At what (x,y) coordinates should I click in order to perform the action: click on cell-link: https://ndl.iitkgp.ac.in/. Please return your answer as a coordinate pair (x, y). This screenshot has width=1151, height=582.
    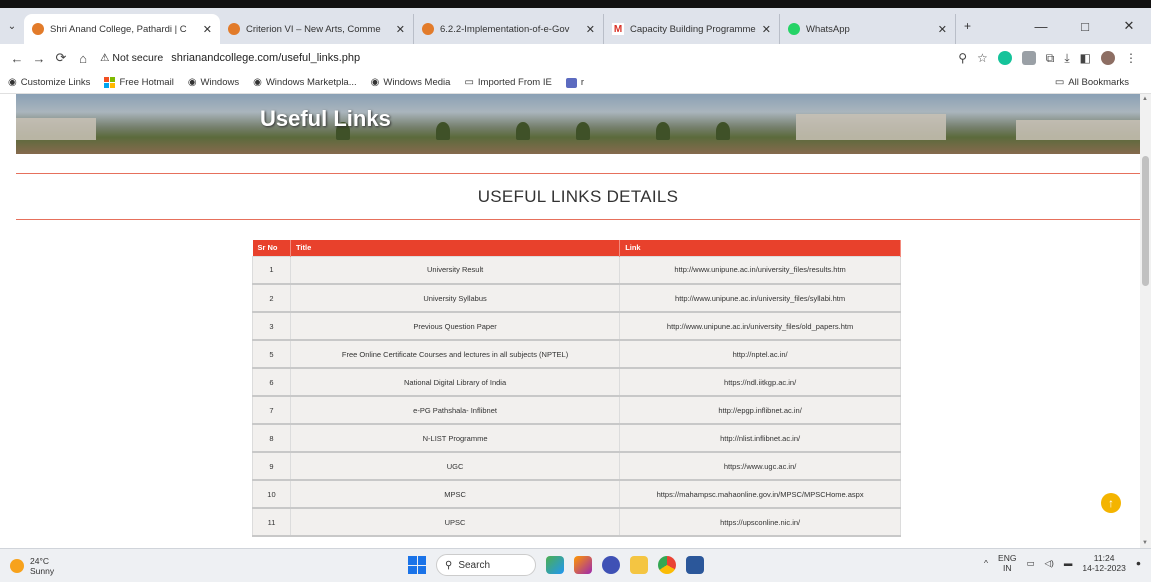
    Looking at the image, I should click on (760, 382).